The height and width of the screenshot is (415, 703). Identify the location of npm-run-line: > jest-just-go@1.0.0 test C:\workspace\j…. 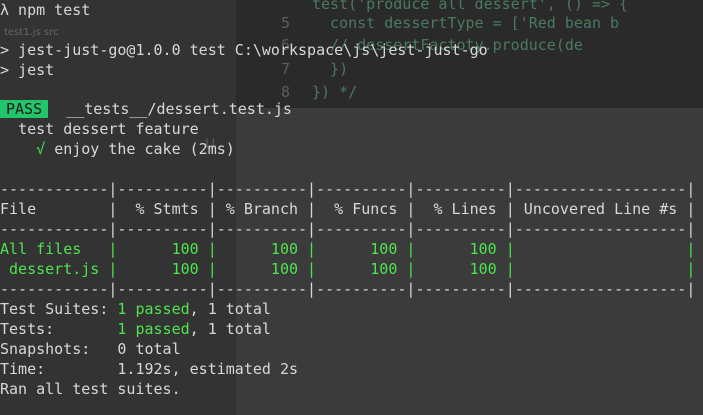
(244, 50).